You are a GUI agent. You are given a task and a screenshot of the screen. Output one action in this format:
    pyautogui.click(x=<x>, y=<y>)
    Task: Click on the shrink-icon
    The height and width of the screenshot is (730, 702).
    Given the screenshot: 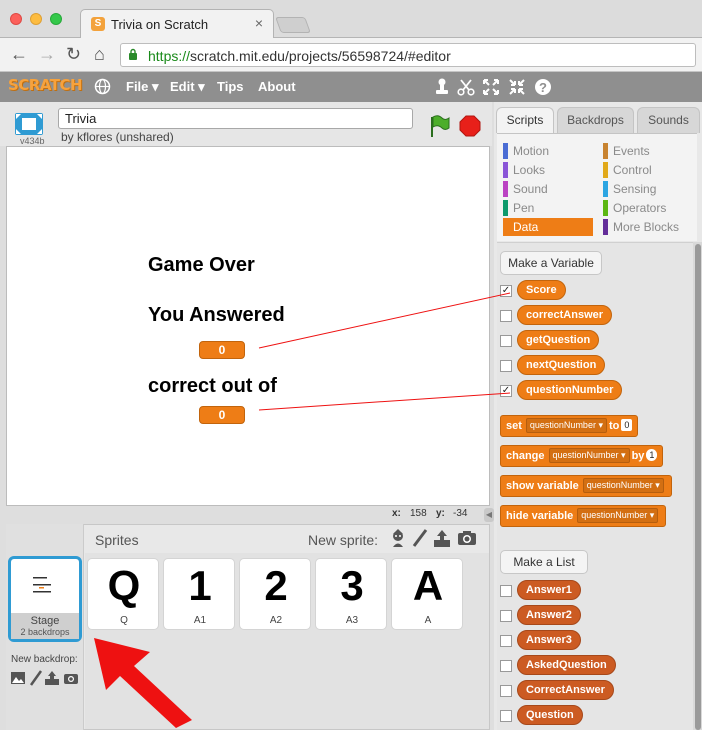 What is the action you would take?
    pyautogui.click(x=517, y=87)
    